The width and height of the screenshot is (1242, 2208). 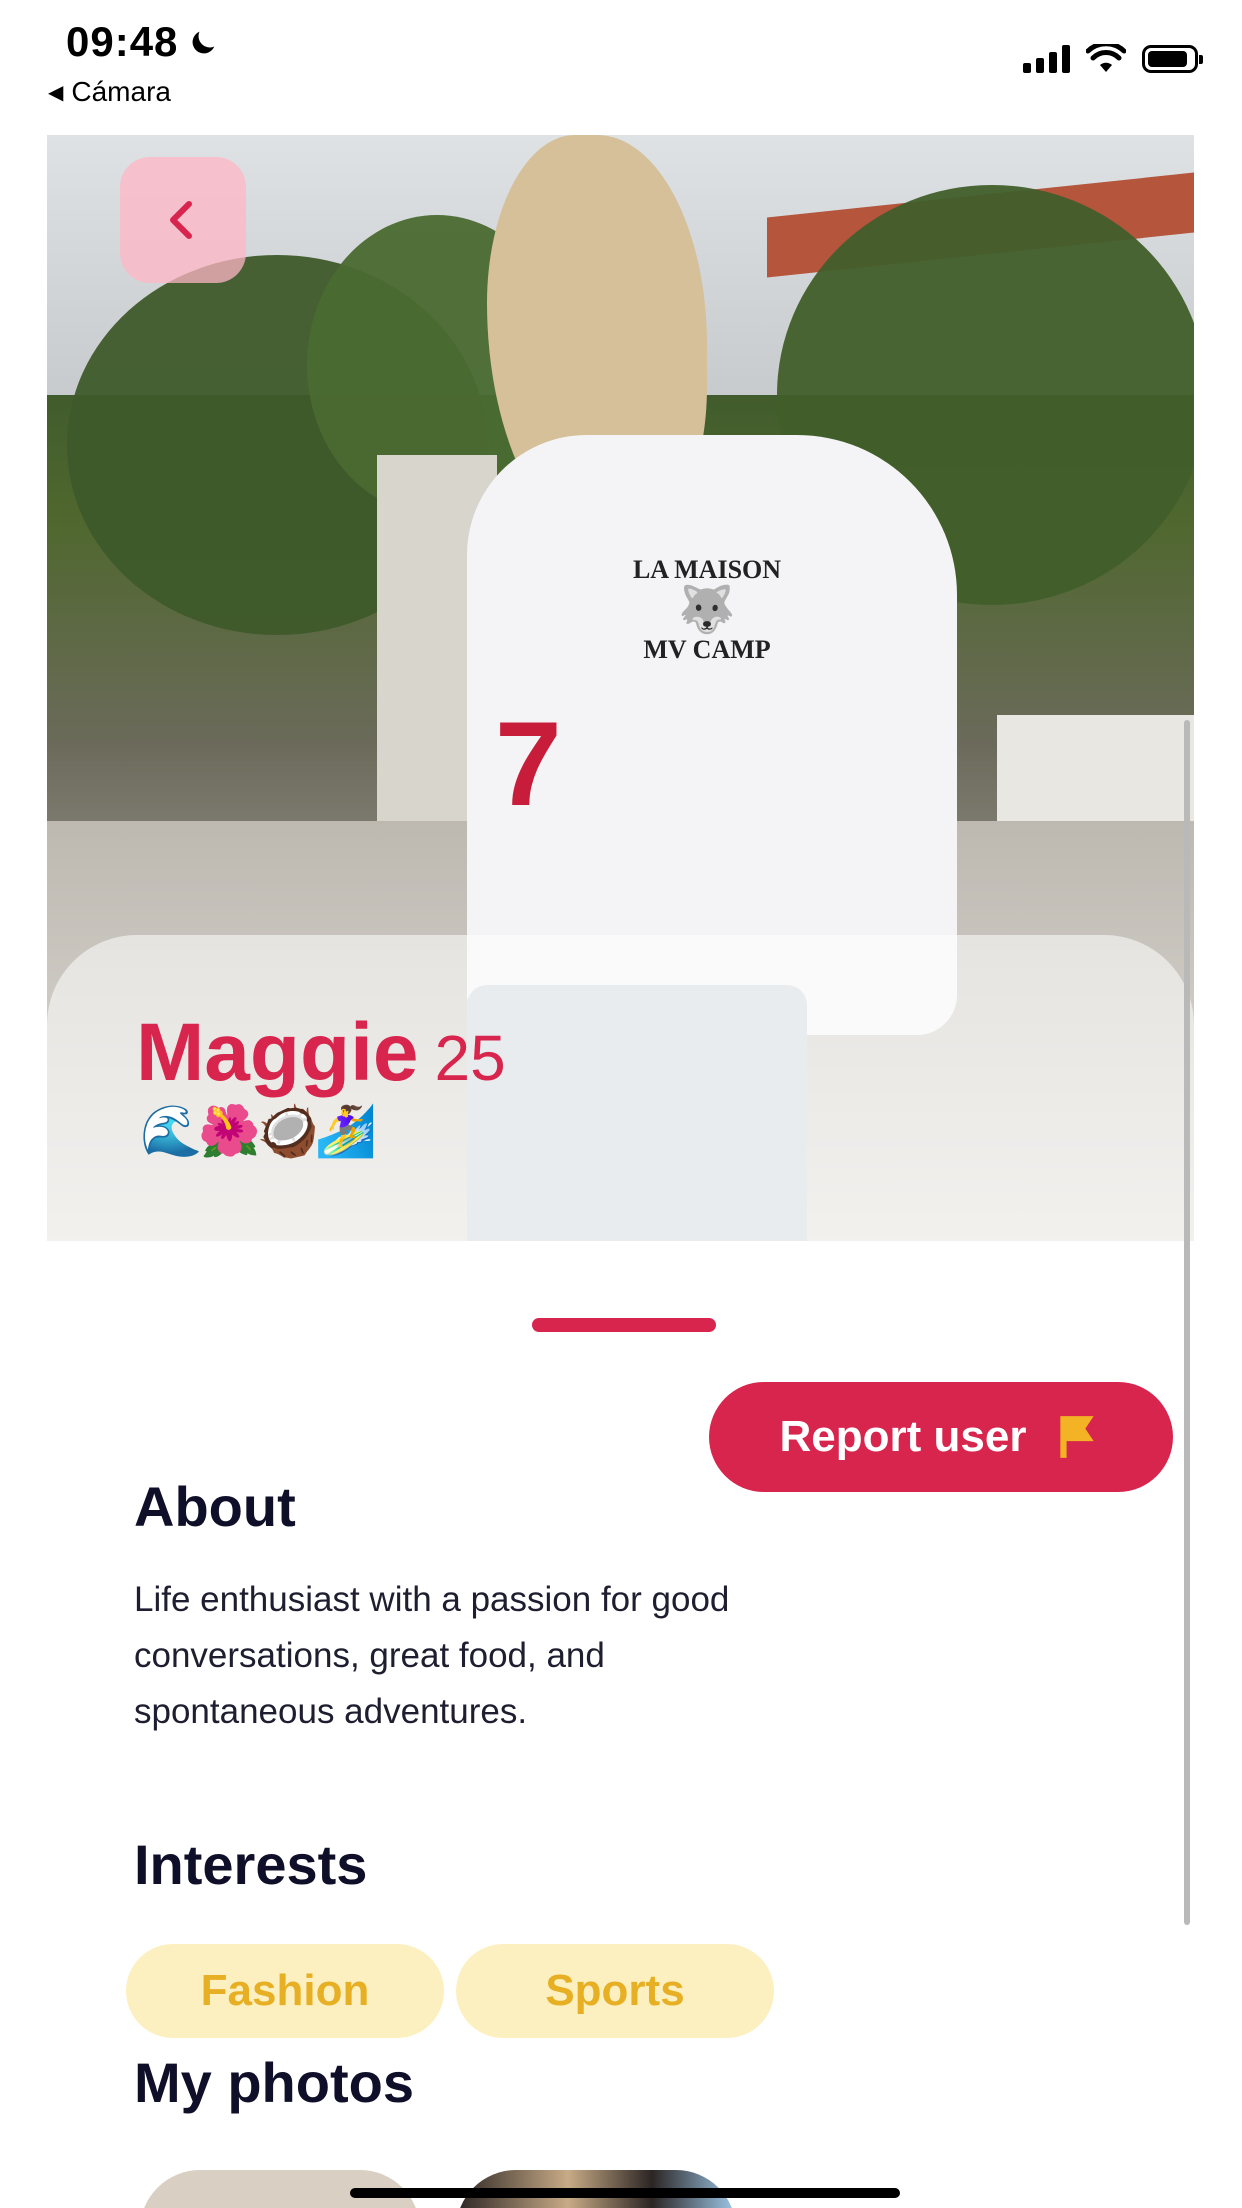 I want to click on moon-icon, so click(x=203, y=42).